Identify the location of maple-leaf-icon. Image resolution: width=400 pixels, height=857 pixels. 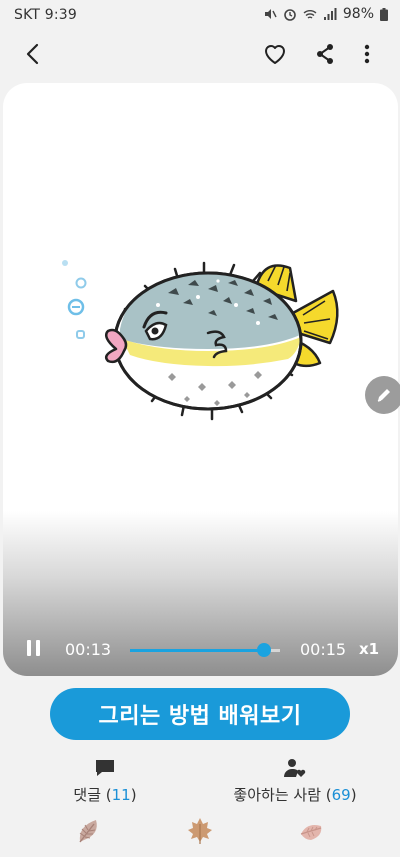
(200, 831).